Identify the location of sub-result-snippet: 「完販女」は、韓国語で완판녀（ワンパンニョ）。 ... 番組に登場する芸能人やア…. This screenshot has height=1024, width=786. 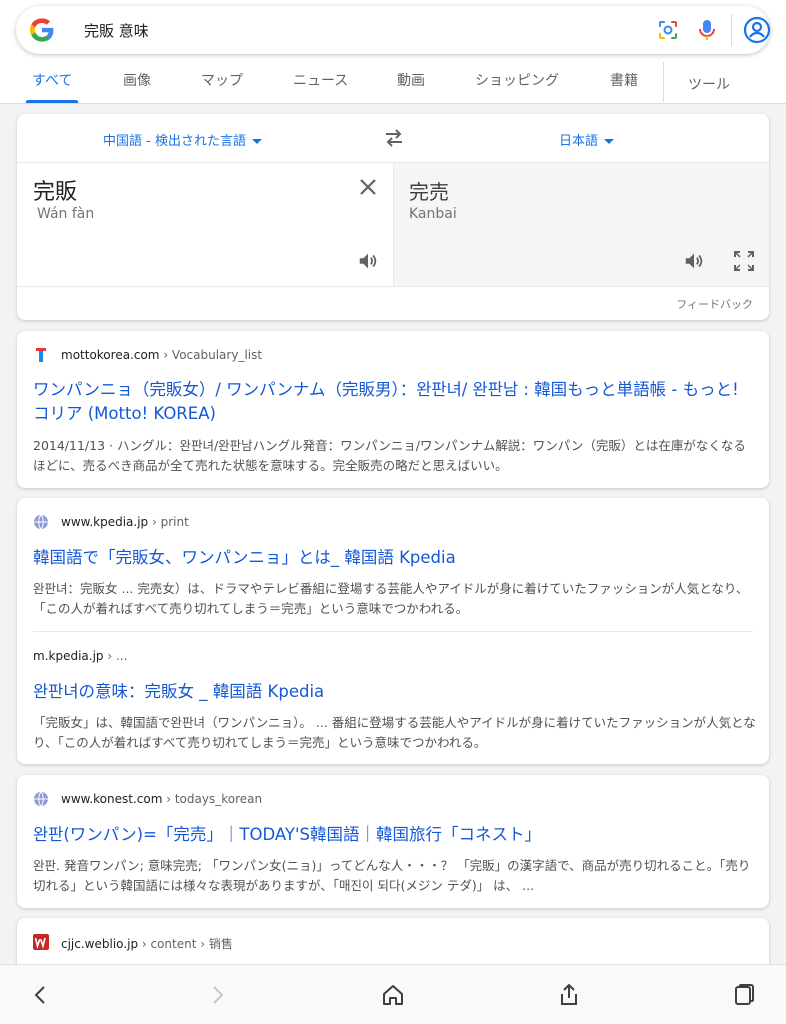
(394, 732).